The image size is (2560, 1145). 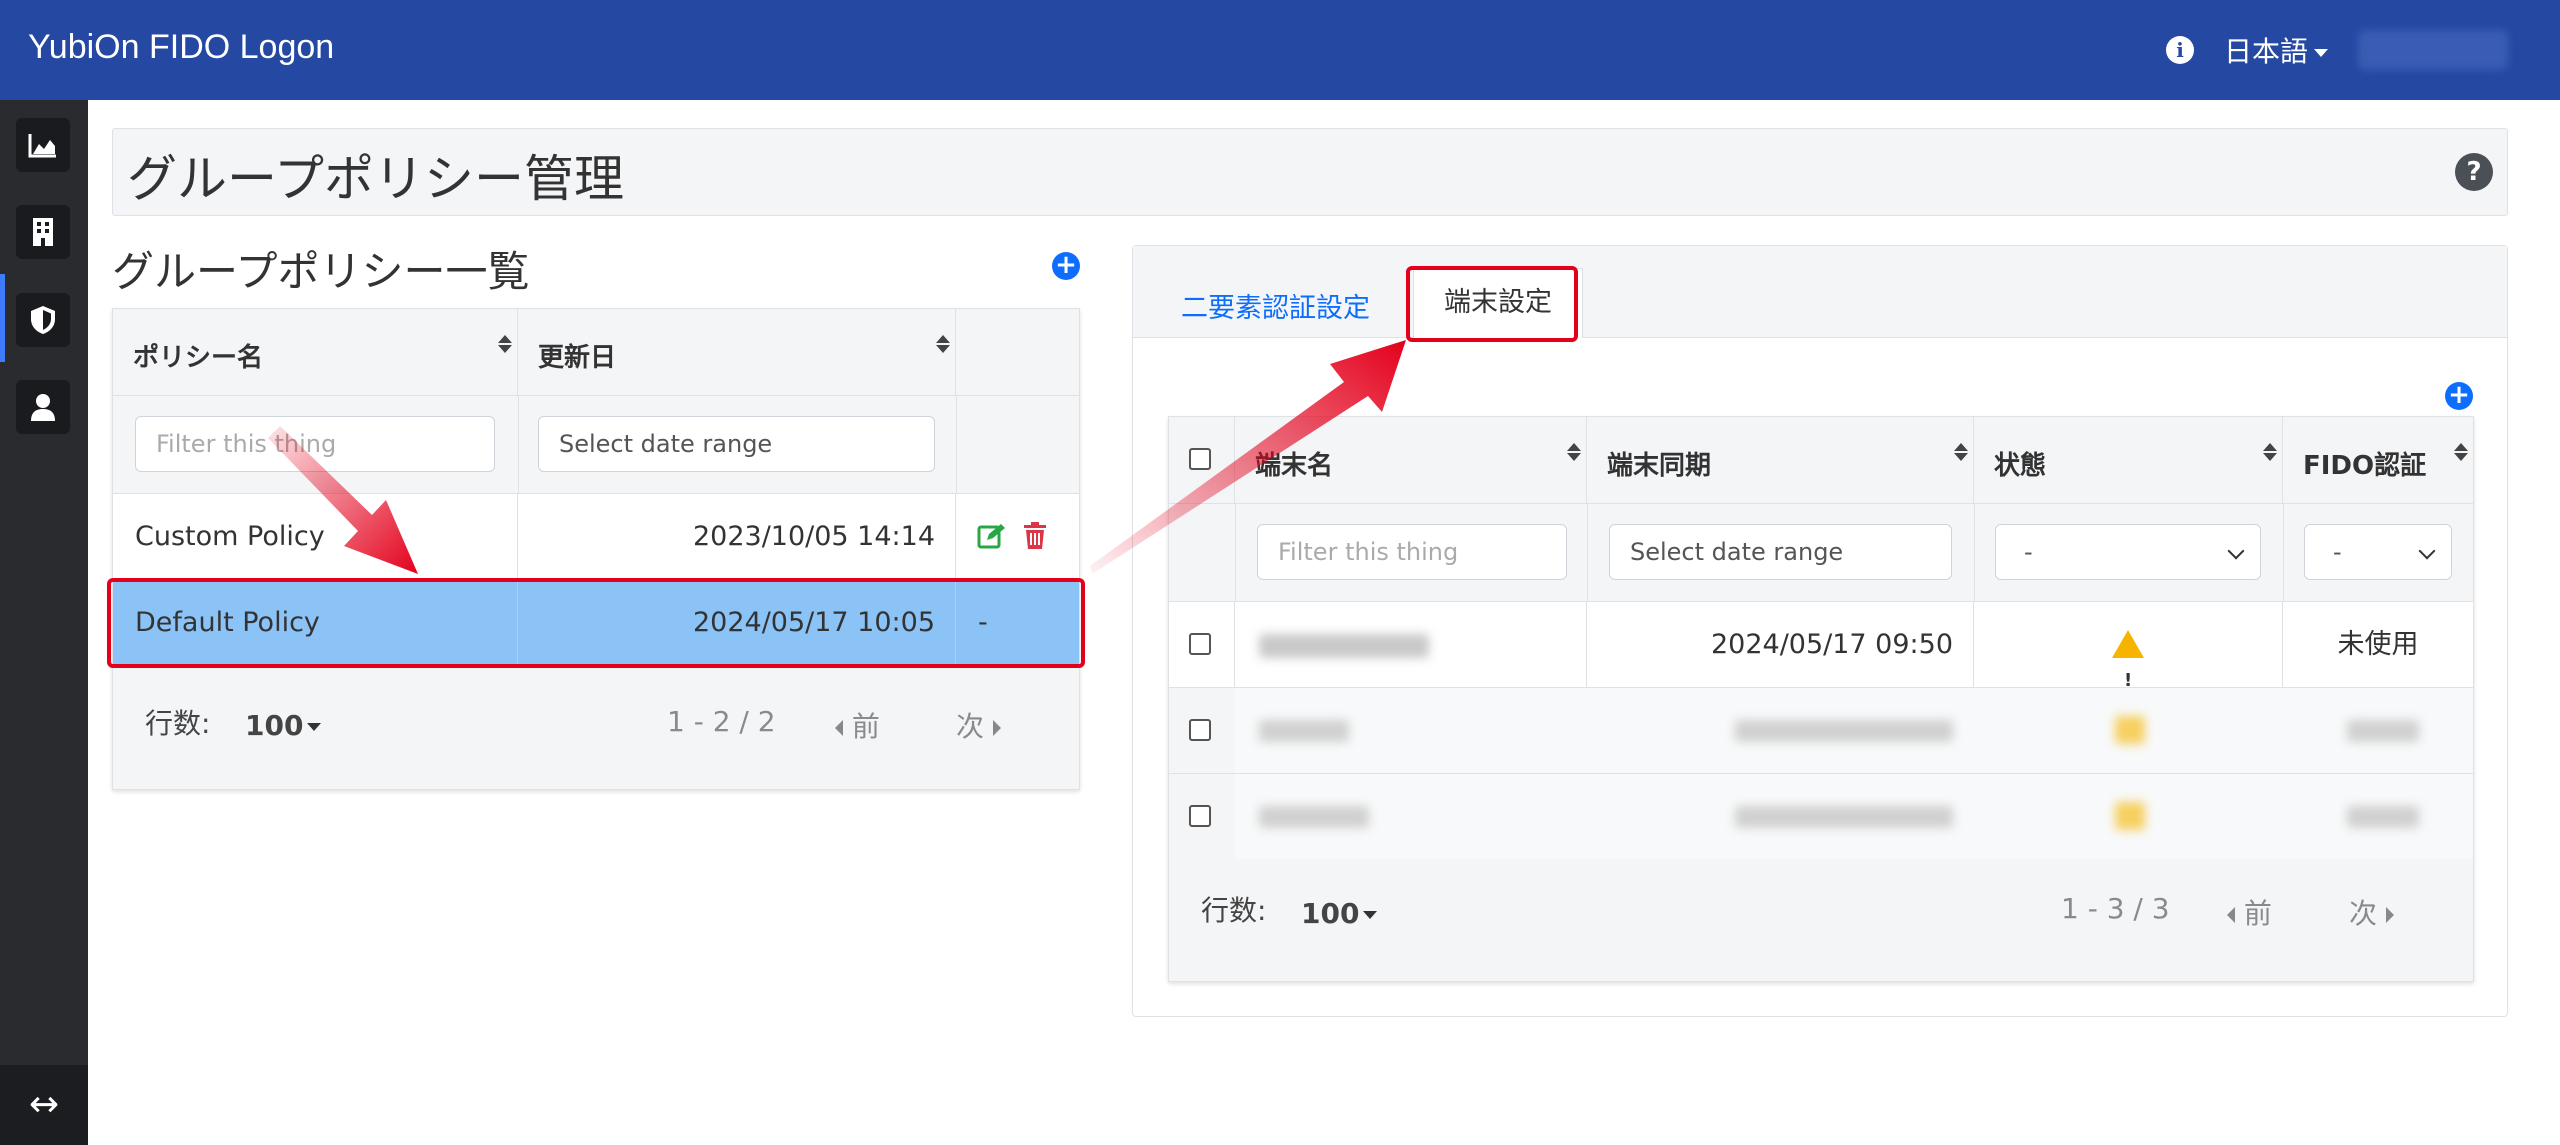 I want to click on arrow-to-default-policy, so click(x=343, y=500).